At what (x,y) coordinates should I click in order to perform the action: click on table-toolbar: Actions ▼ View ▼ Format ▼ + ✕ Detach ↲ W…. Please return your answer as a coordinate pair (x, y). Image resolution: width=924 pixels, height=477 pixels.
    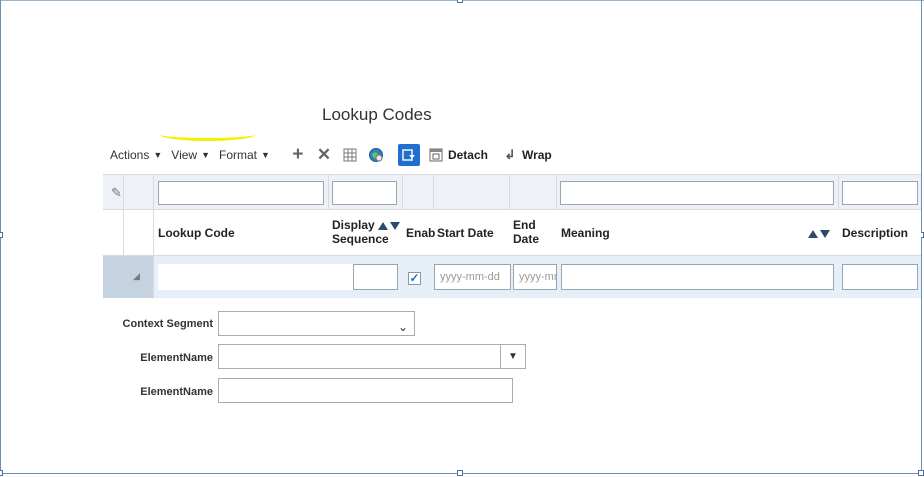
    Looking at the image, I should click on (337, 155).